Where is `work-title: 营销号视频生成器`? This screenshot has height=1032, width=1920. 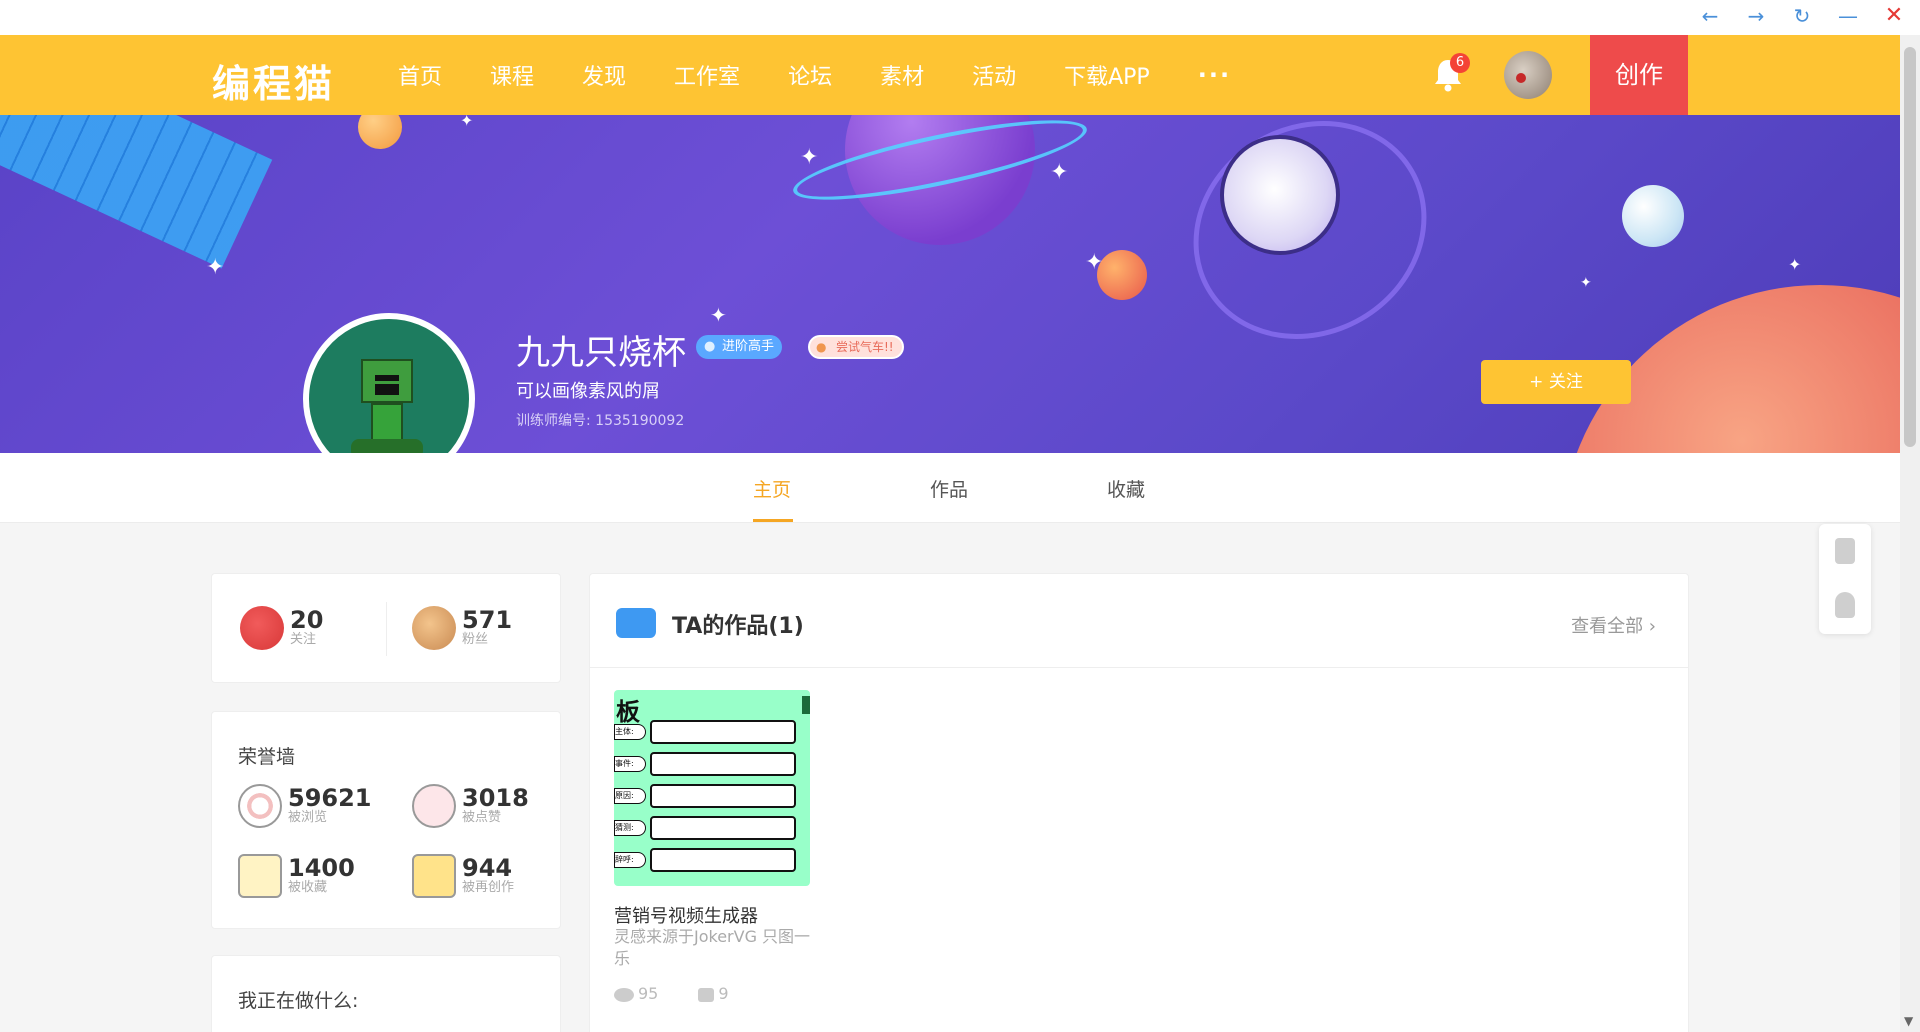 work-title: 营销号视频生成器 is located at coordinates (686, 915).